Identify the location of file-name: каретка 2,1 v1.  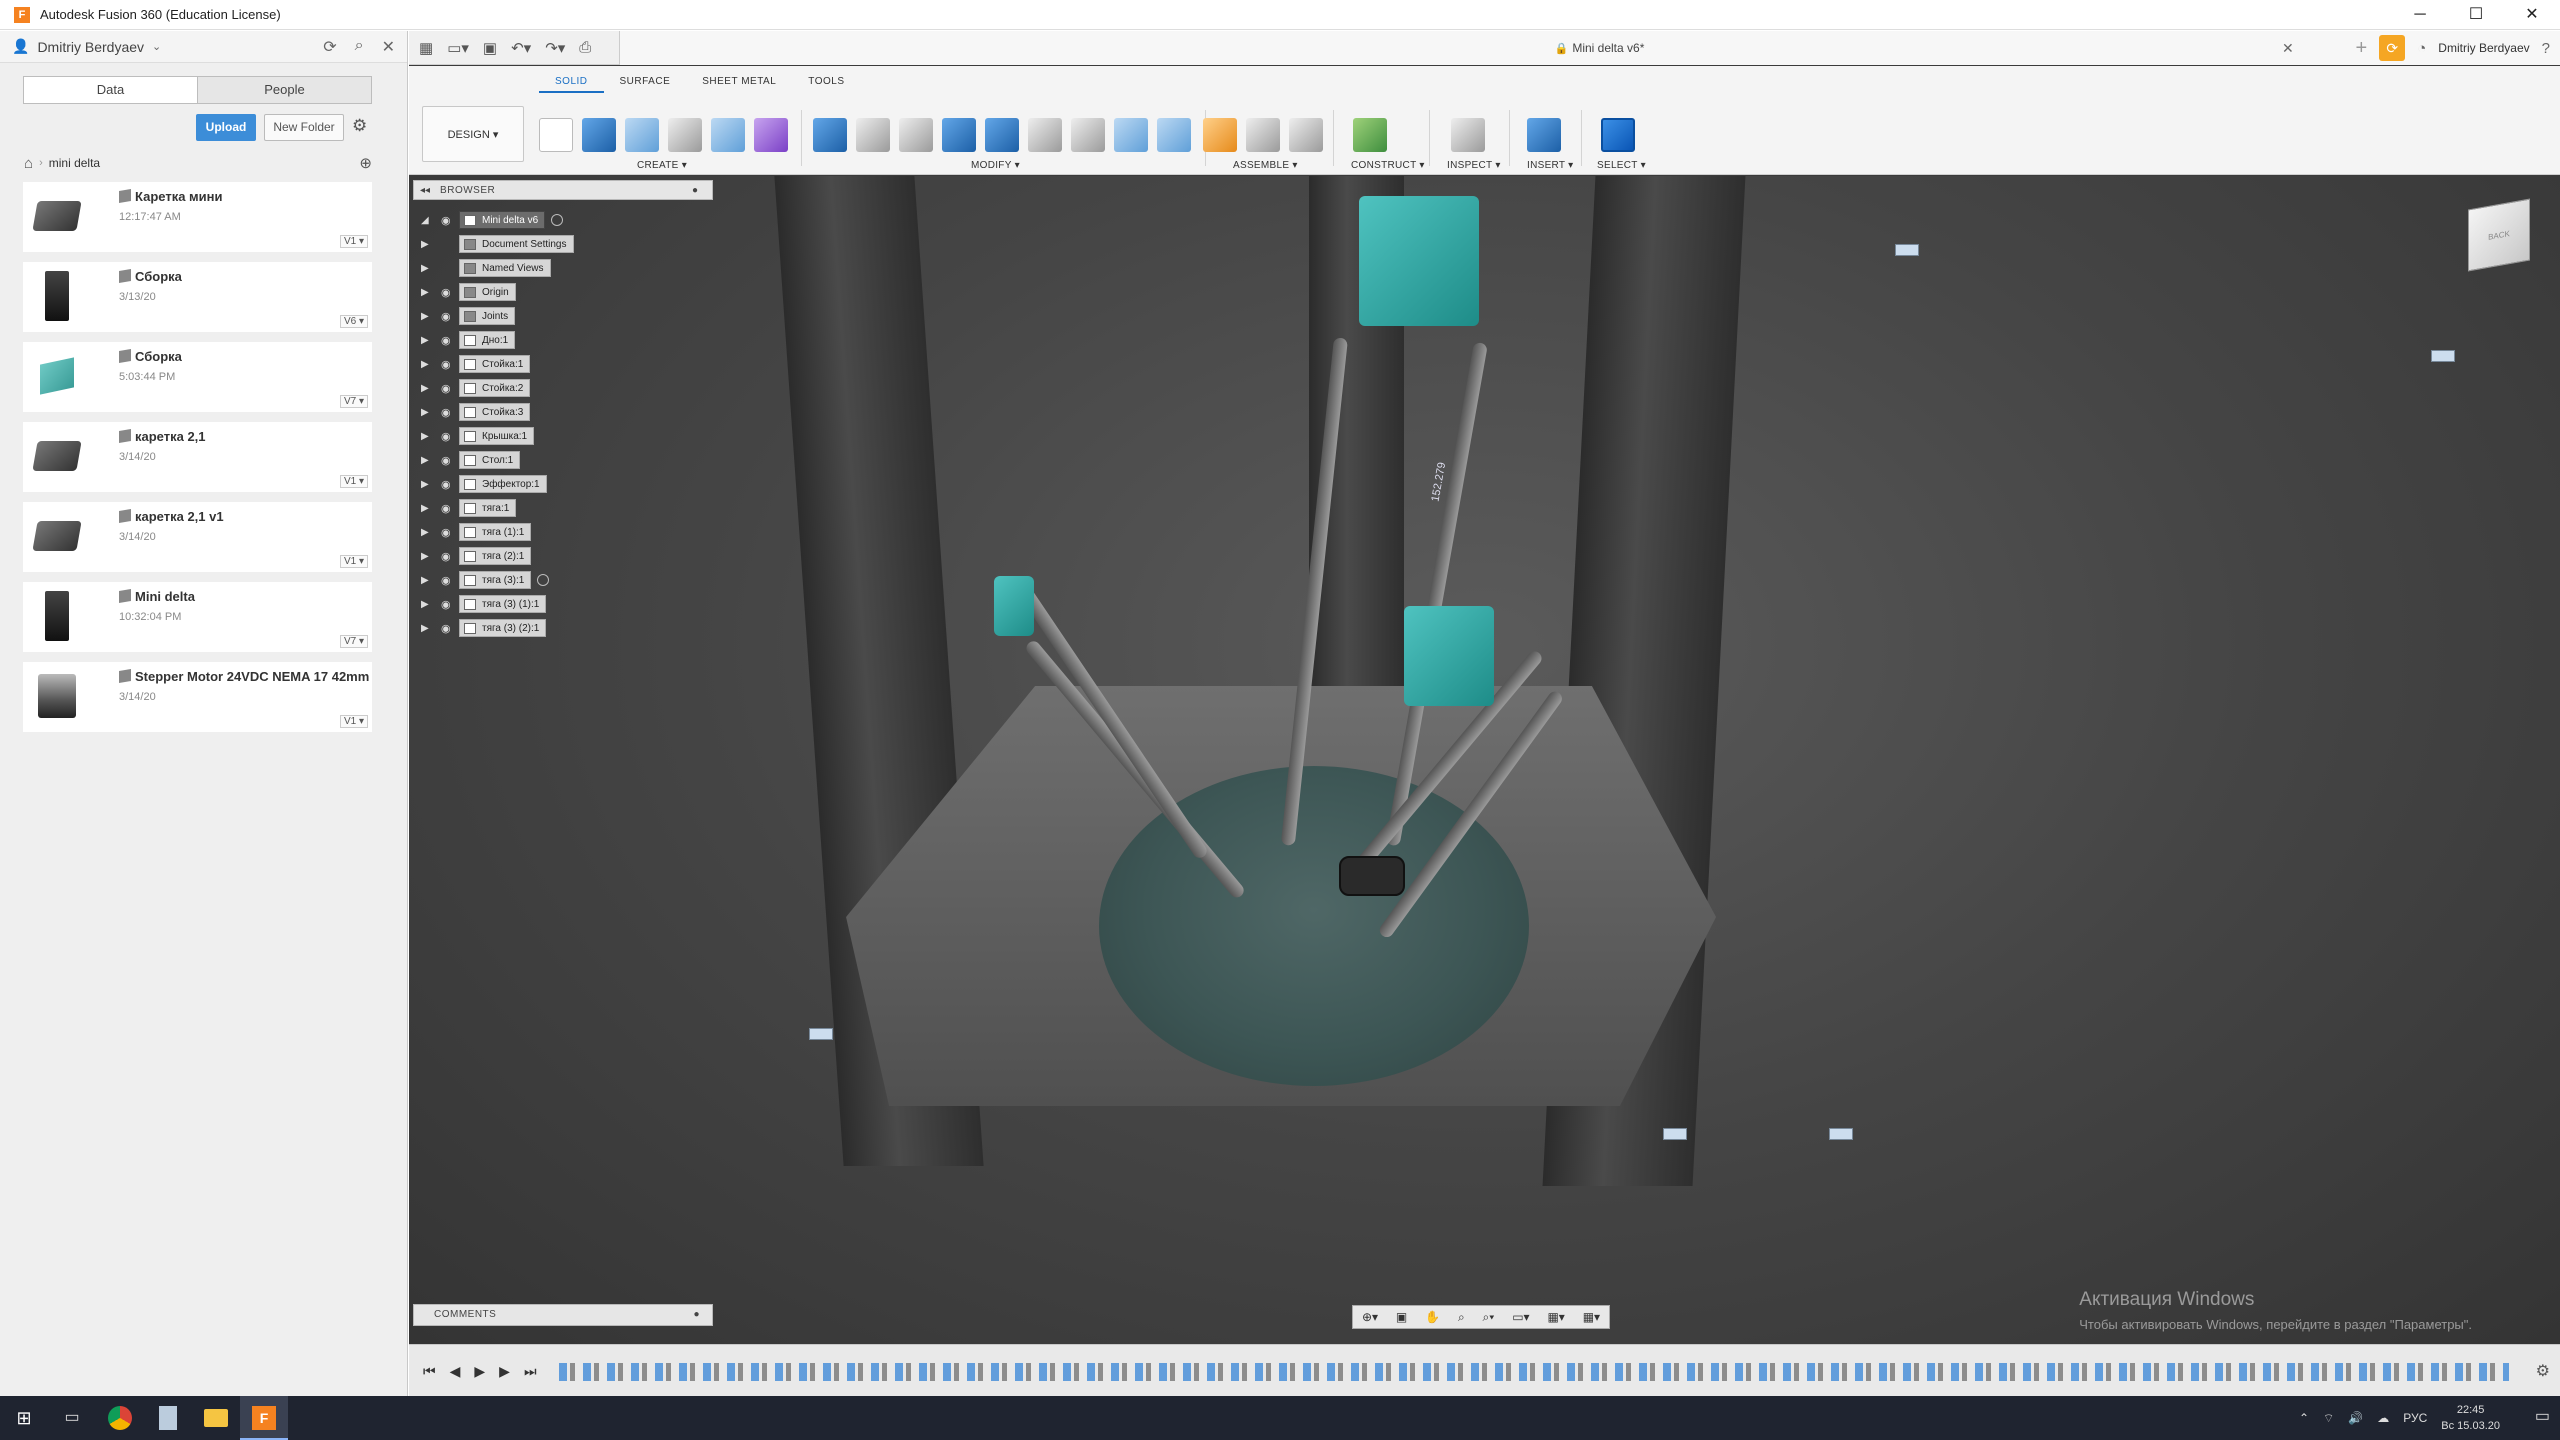
(171, 516).